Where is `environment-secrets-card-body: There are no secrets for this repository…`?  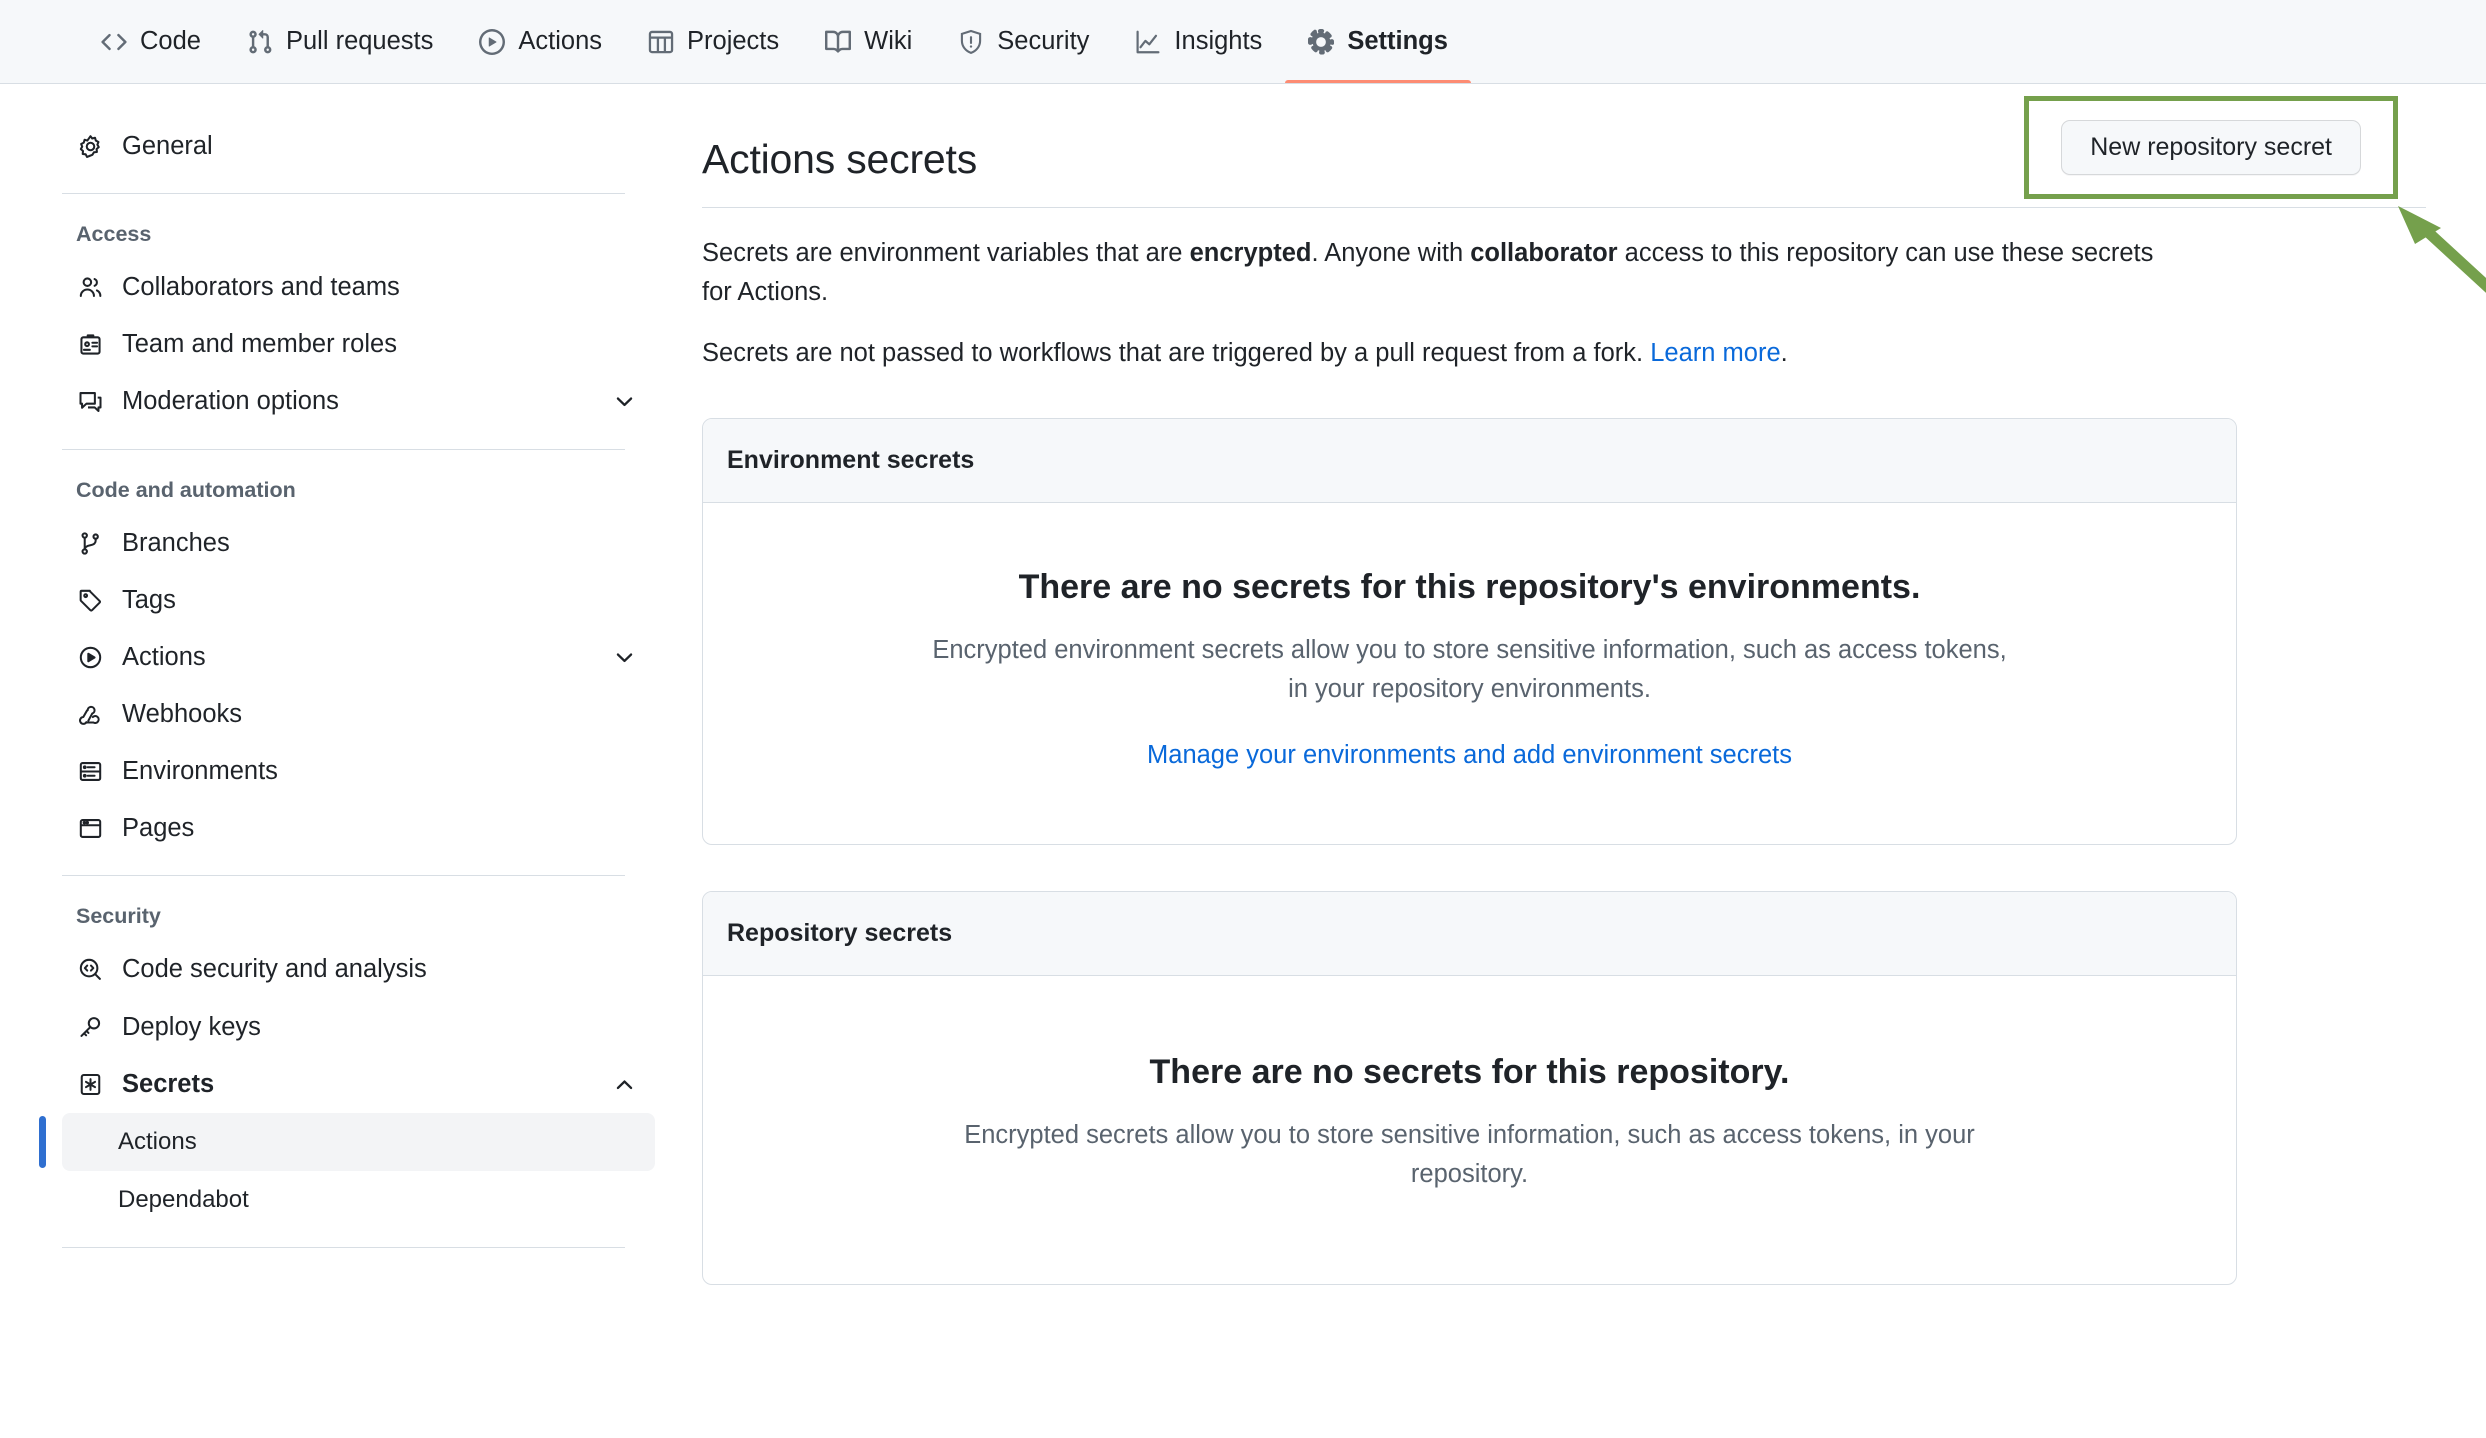
environment-secrets-card-body: There are no secrets for this repository… is located at coordinates (1469, 673).